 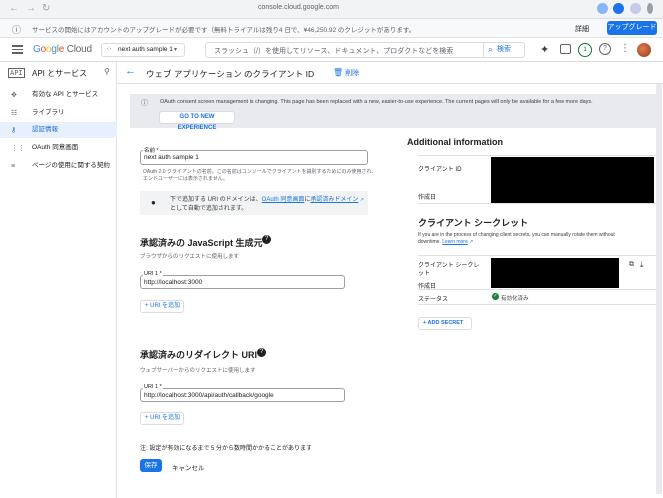 What do you see at coordinates (644, 50) in the screenshot?
I see `avatar` at bounding box center [644, 50].